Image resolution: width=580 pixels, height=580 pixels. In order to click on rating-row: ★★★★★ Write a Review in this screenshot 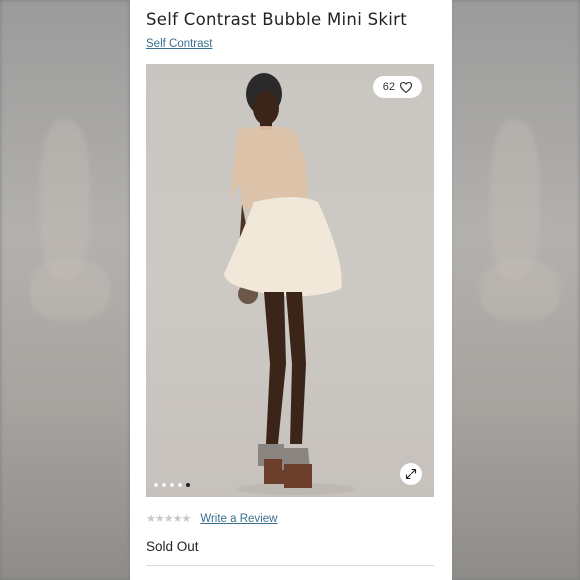, I will do `click(211, 519)`.